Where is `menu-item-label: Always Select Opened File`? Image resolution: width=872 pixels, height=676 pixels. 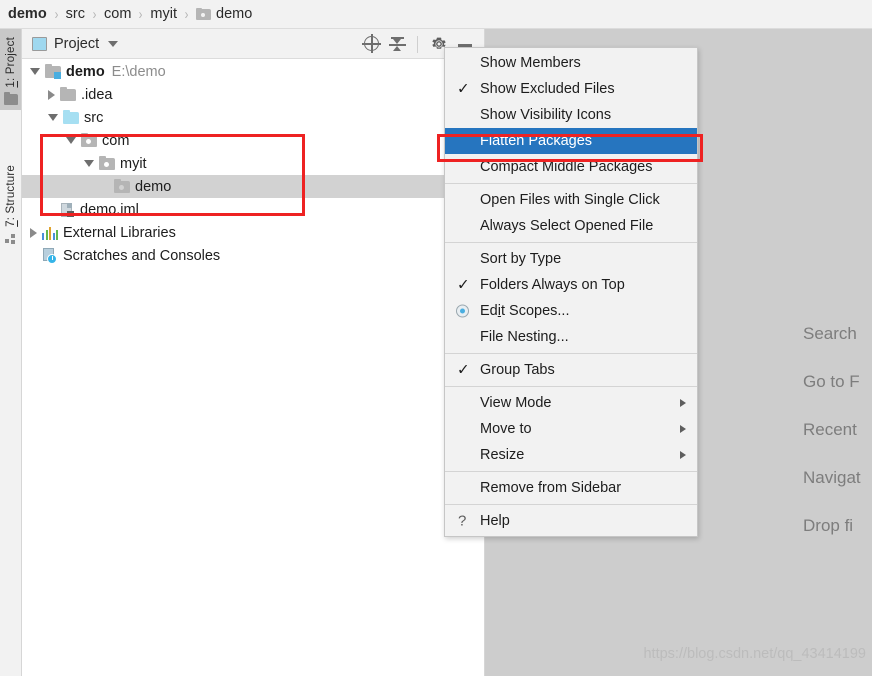 menu-item-label: Always Select Opened File is located at coordinates (567, 226).